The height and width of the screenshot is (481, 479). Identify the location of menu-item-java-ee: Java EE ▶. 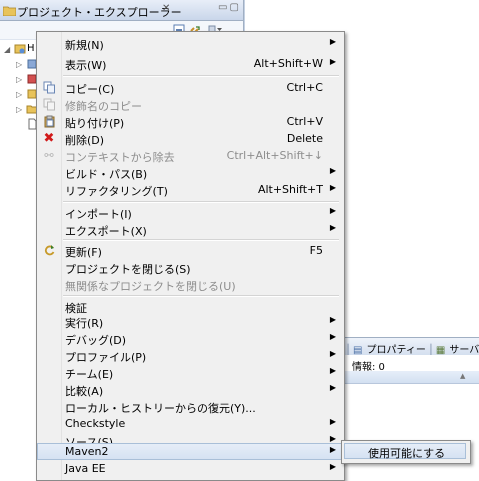
(189, 468).